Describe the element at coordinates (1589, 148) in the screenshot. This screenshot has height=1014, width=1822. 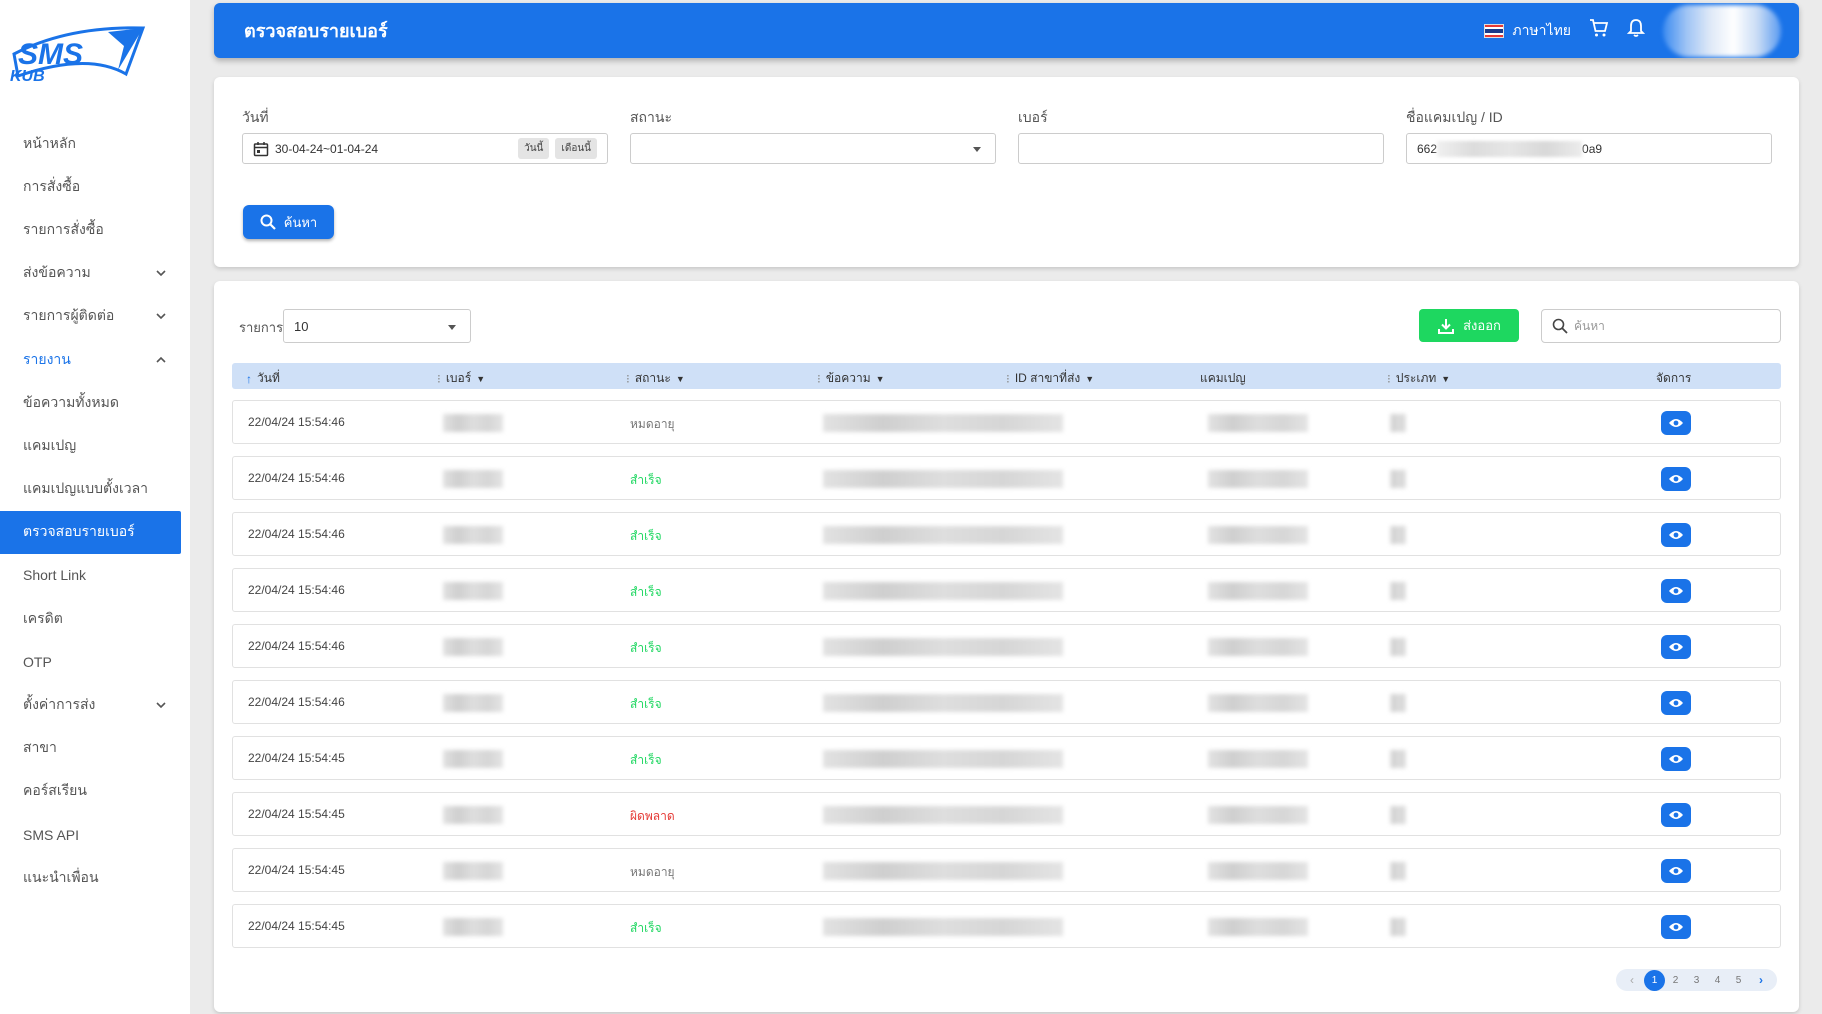
I see `campaign-input: 662 0a9` at that location.